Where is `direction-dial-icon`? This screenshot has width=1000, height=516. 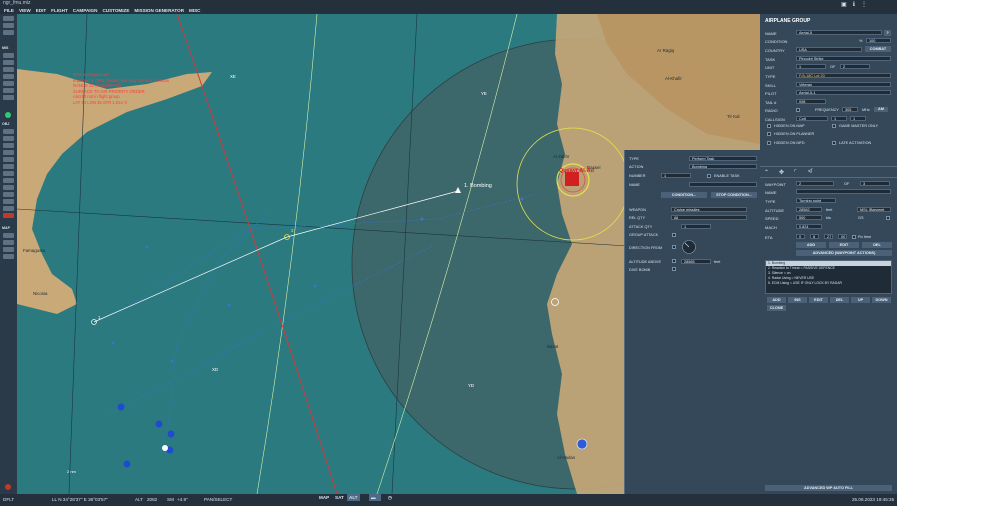 direction-dial-icon is located at coordinates (689, 247).